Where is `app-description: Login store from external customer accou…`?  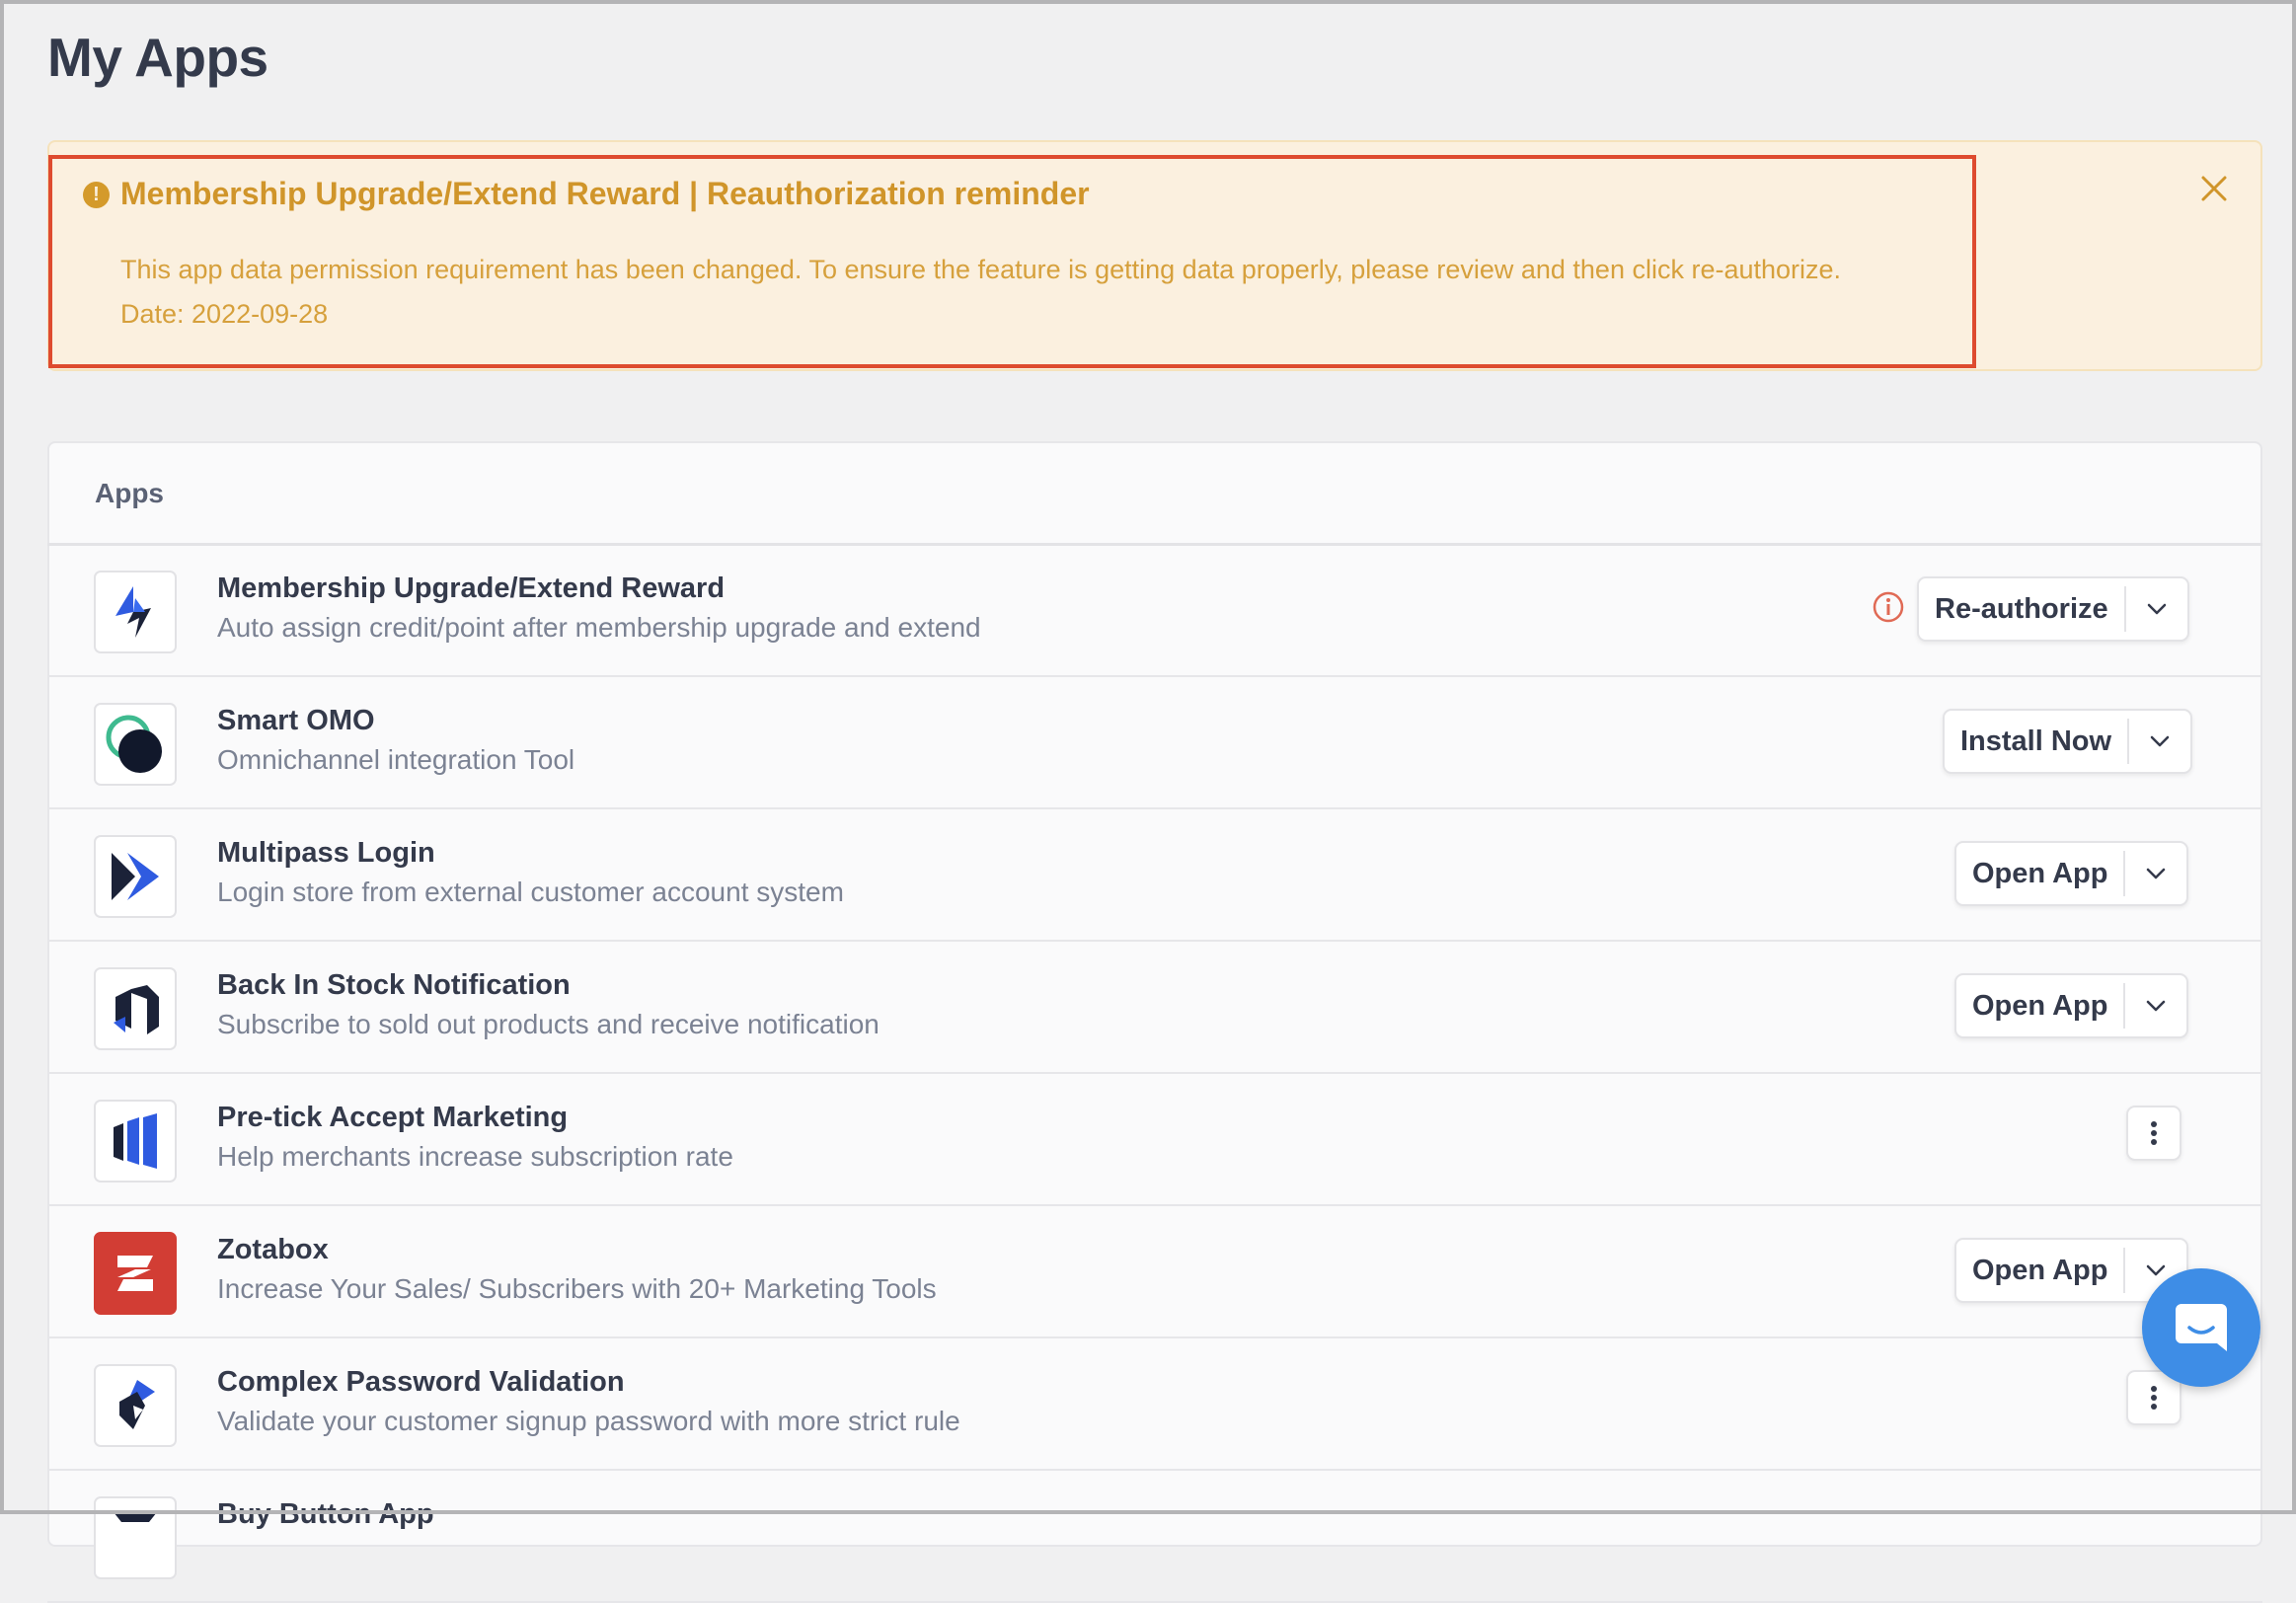 app-description: Login store from external customer accou… is located at coordinates (530, 892).